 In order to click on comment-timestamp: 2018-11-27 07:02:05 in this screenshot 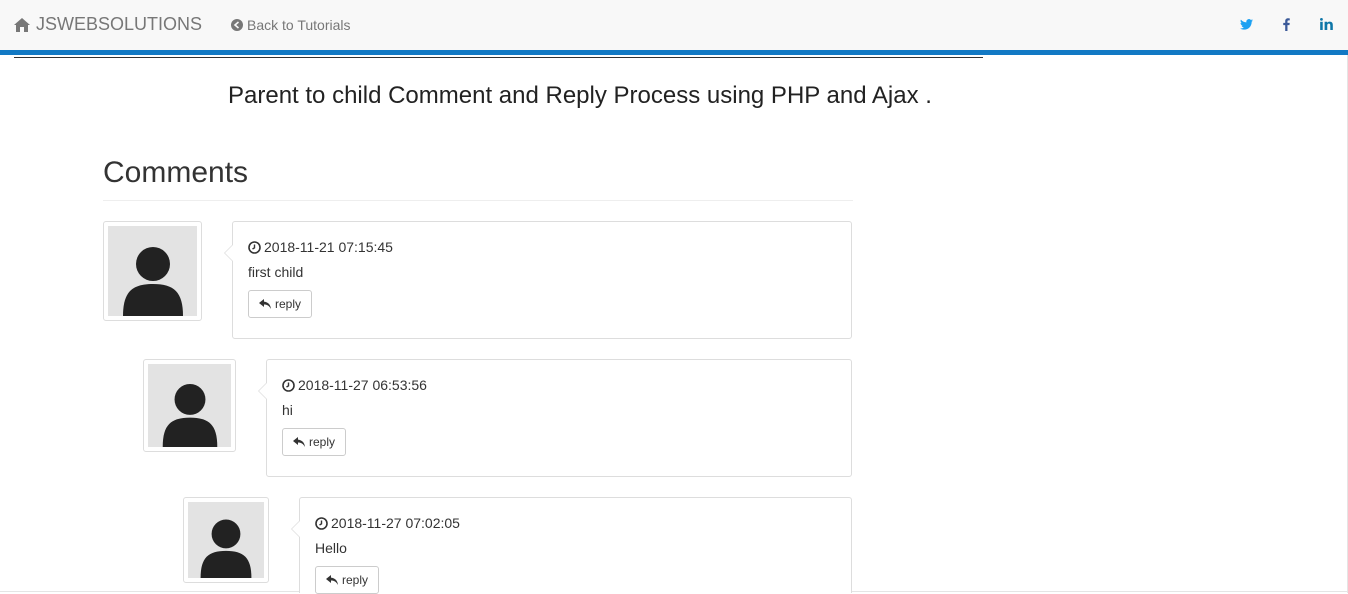, I will do `click(395, 523)`.